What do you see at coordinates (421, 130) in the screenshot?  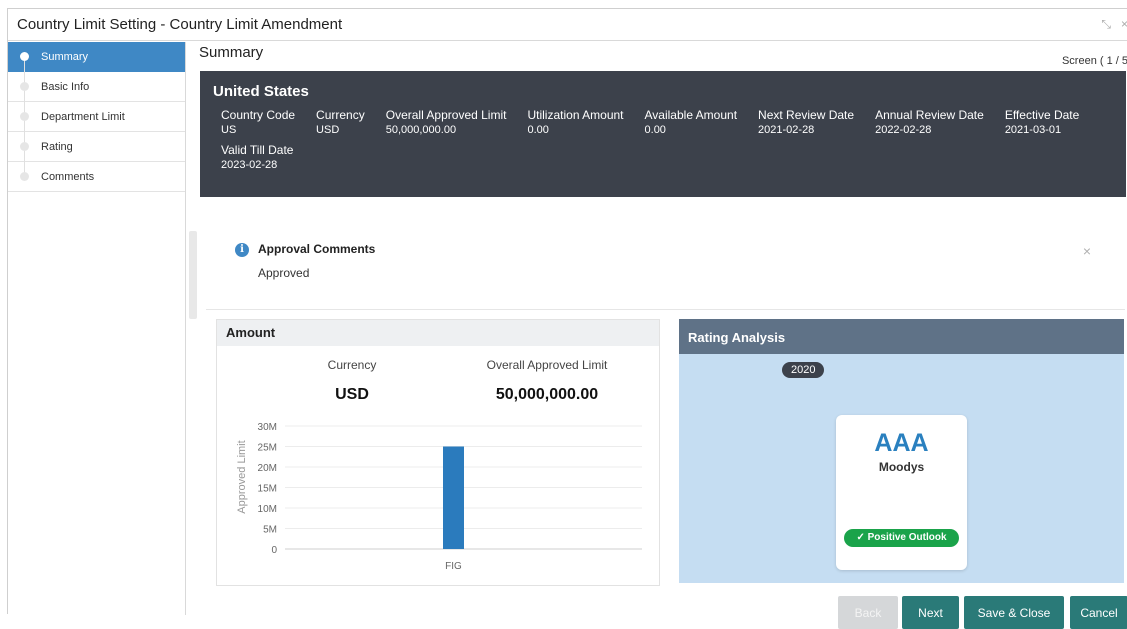 I see `field-value: 50,000,000.00` at bounding box center [421, 130].